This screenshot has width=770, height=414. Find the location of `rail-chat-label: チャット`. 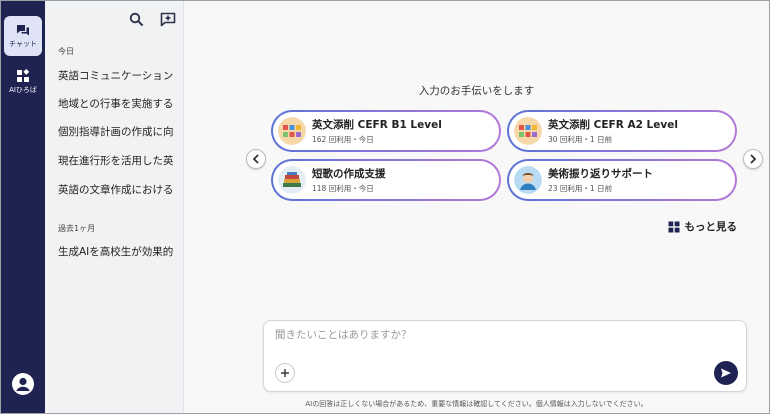

rail-chat-label: チャット is located at coordinates (23, 43).